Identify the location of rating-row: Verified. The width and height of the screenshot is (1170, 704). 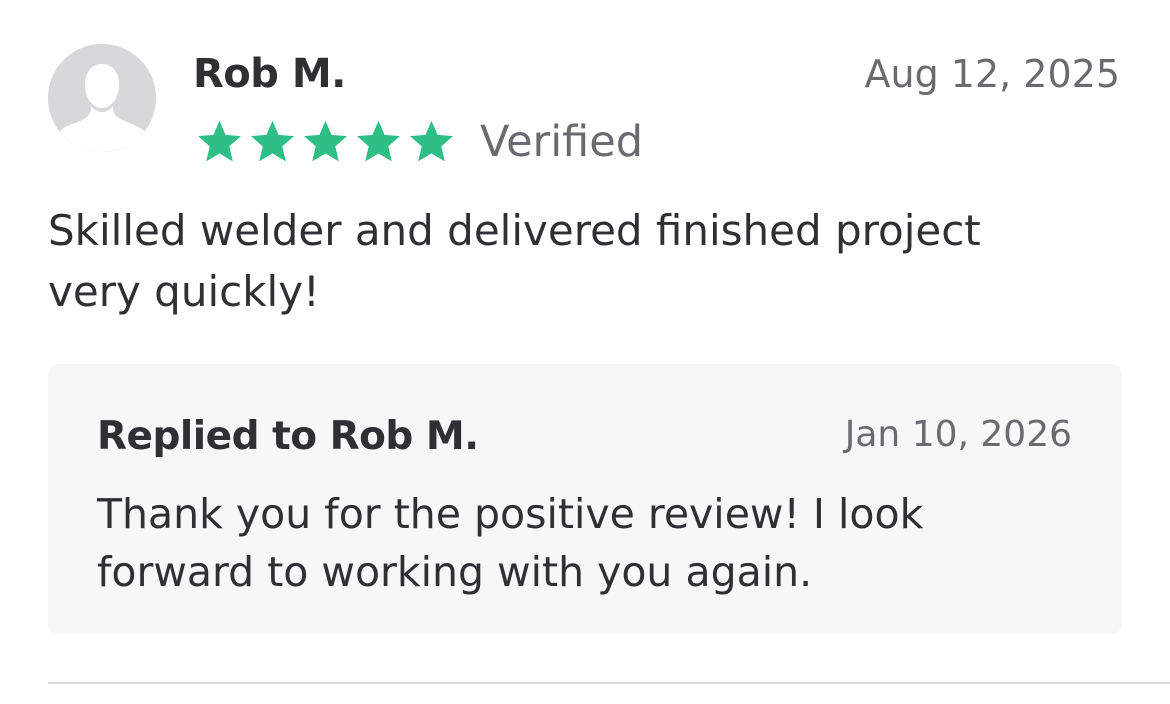
(418, 142).